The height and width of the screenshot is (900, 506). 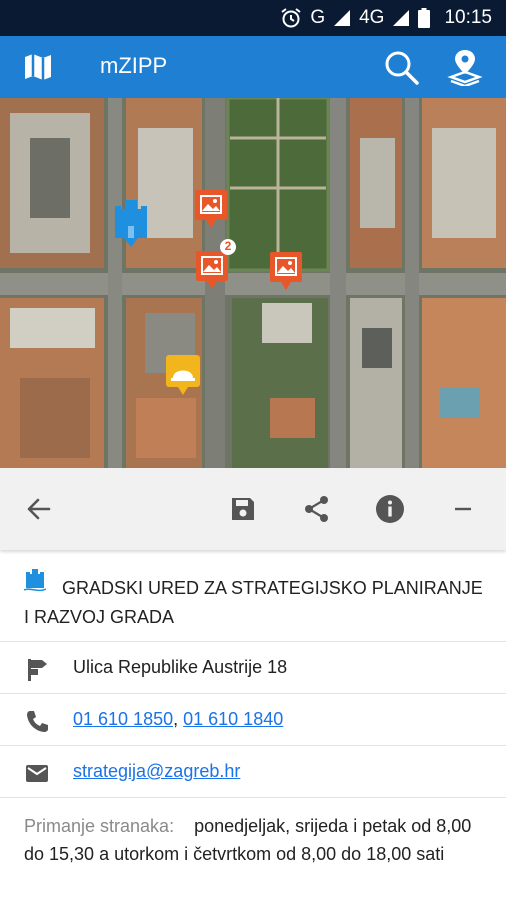 What do you see at coordinates (37, 773) in the screenshot?
I see `email-icon` at bounding box center [37, 773].